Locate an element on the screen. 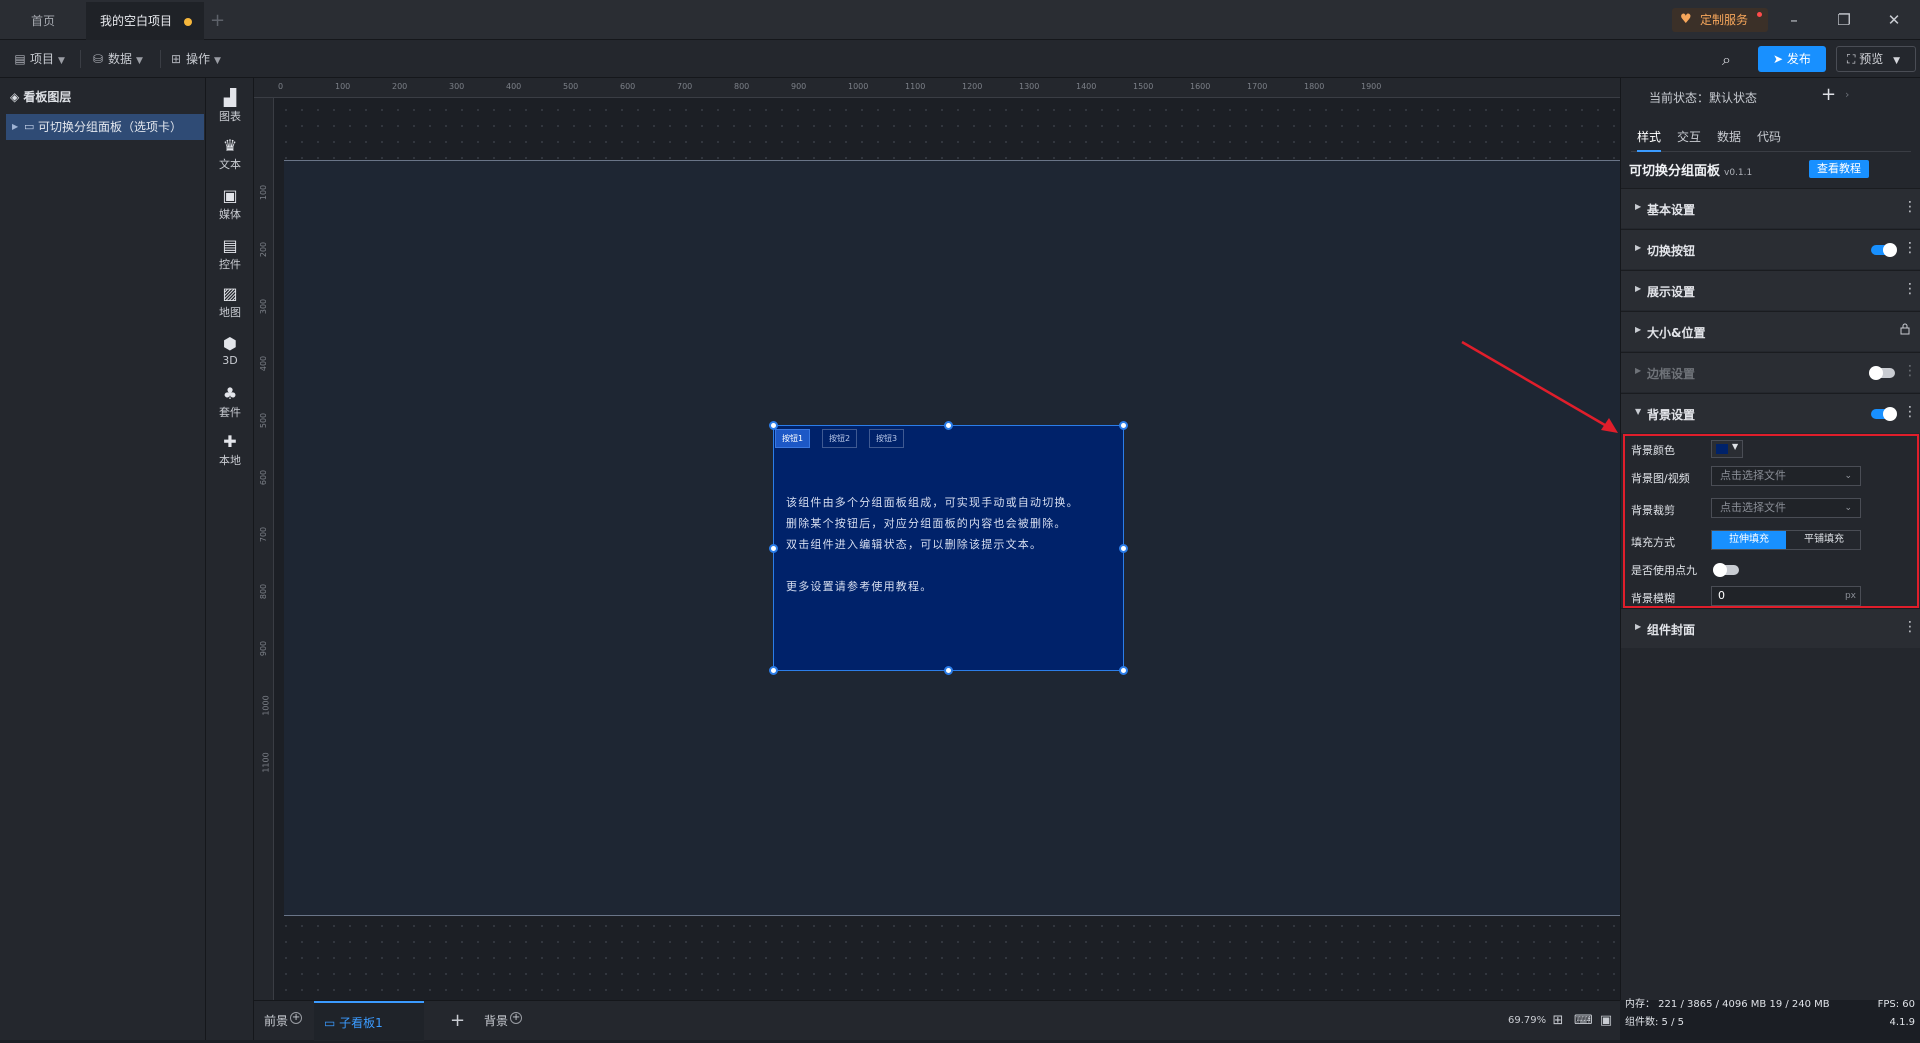  component-tab-button-3: 按钮3 is located at coordinates (887, 438).